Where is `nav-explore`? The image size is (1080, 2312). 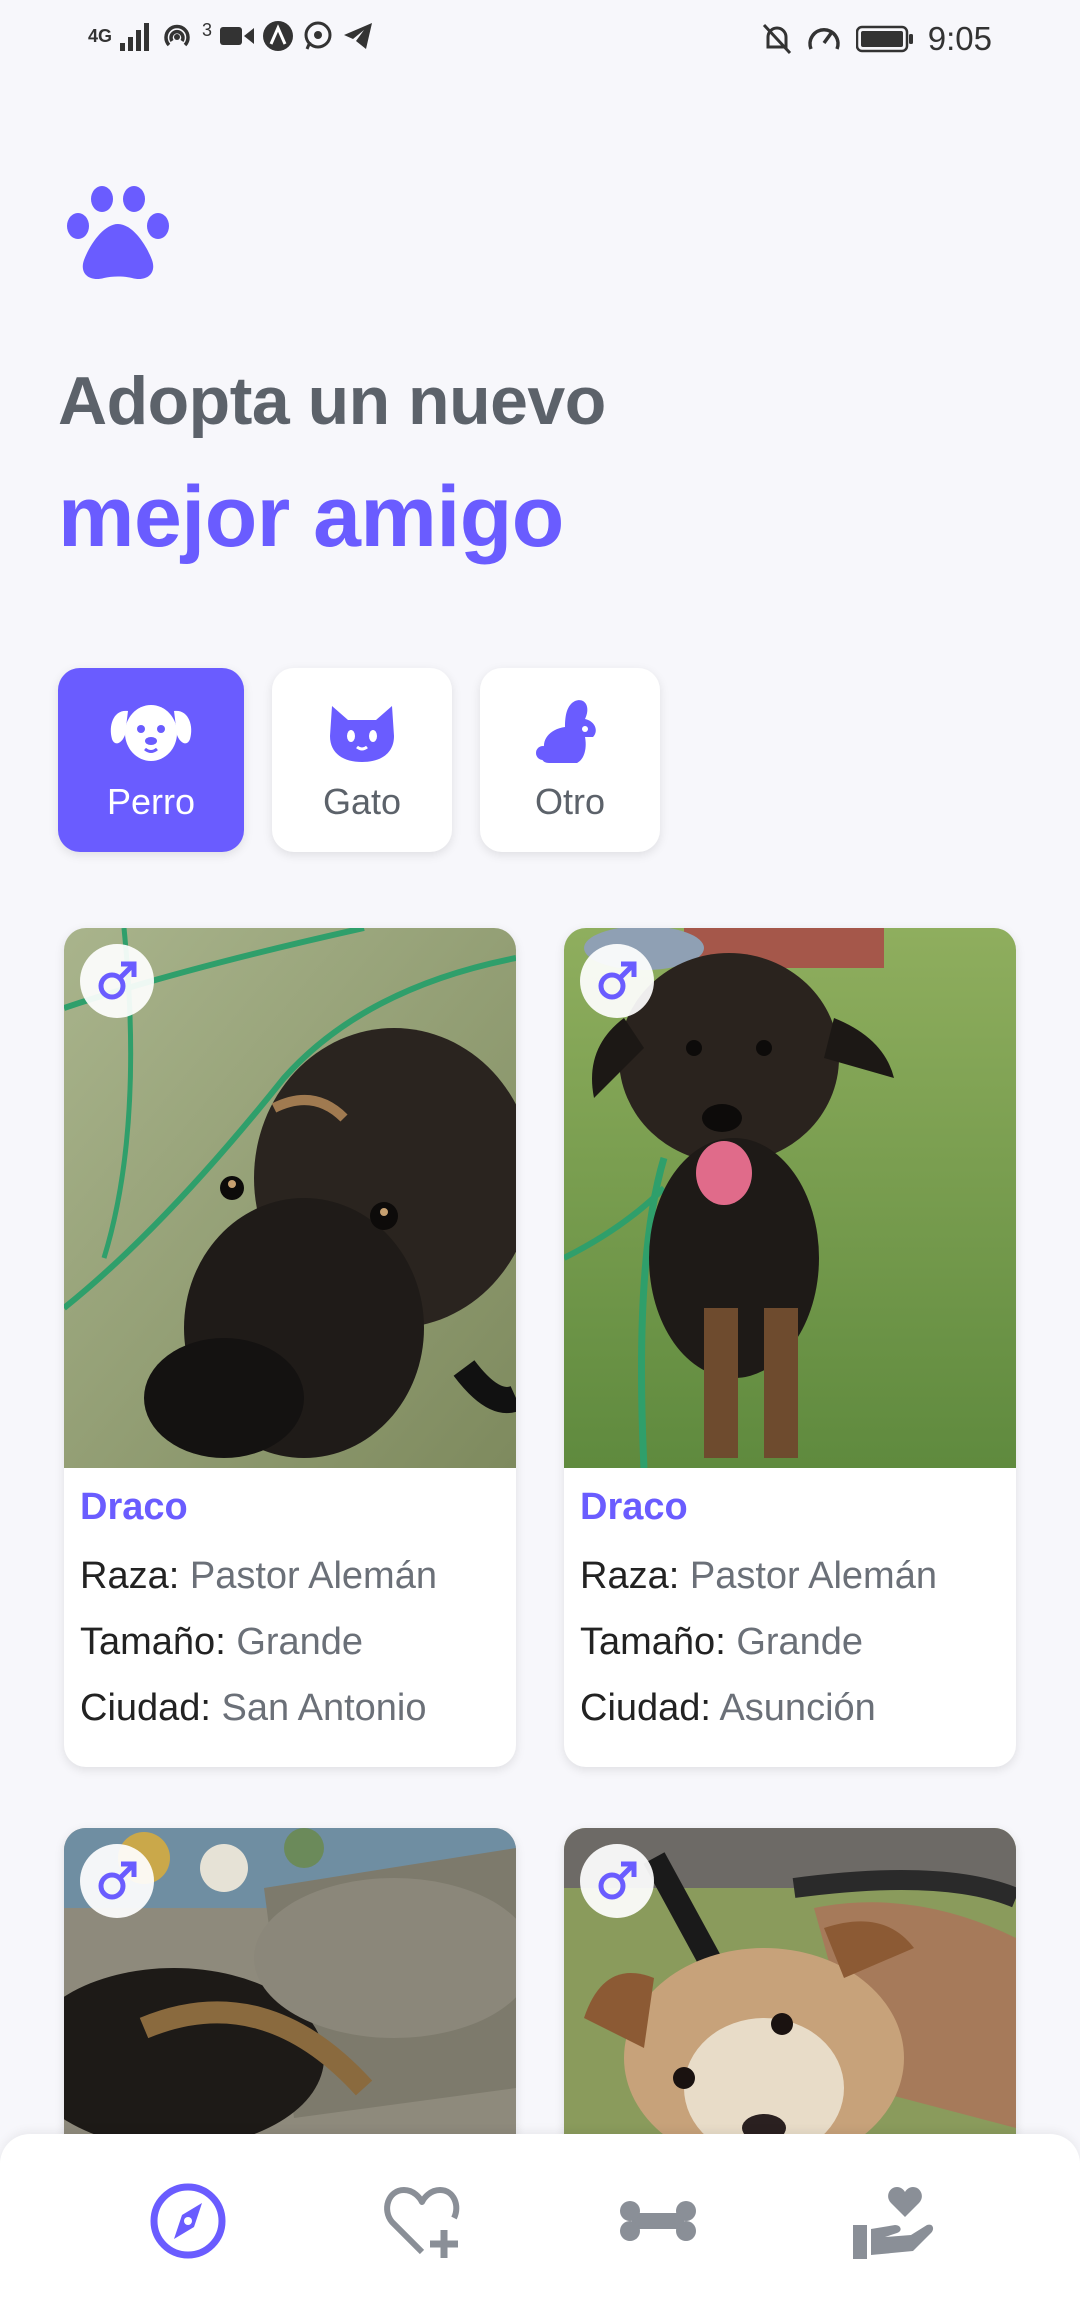 nav-explore is located at coordinates (188, 2223).